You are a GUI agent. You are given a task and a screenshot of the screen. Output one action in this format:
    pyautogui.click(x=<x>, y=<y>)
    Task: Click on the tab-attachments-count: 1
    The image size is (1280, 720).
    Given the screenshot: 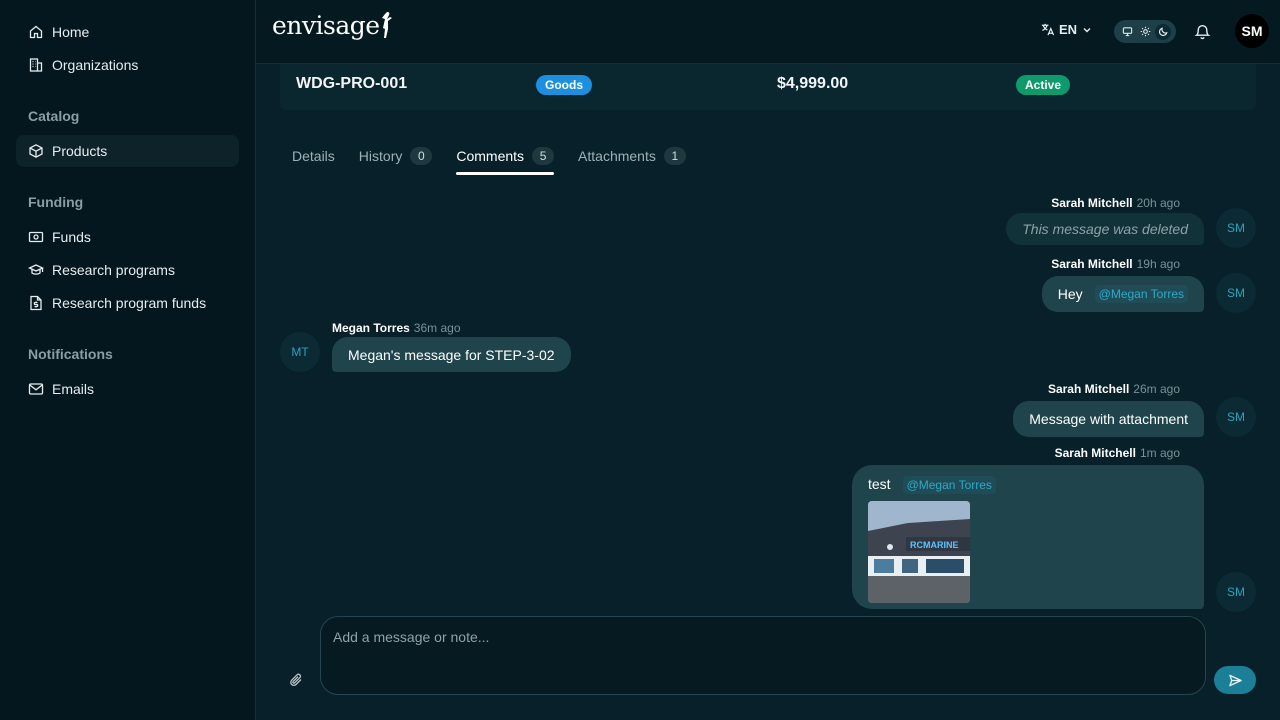 What is the action you would take?
    pyautogui.click(x=674, y=156)
    